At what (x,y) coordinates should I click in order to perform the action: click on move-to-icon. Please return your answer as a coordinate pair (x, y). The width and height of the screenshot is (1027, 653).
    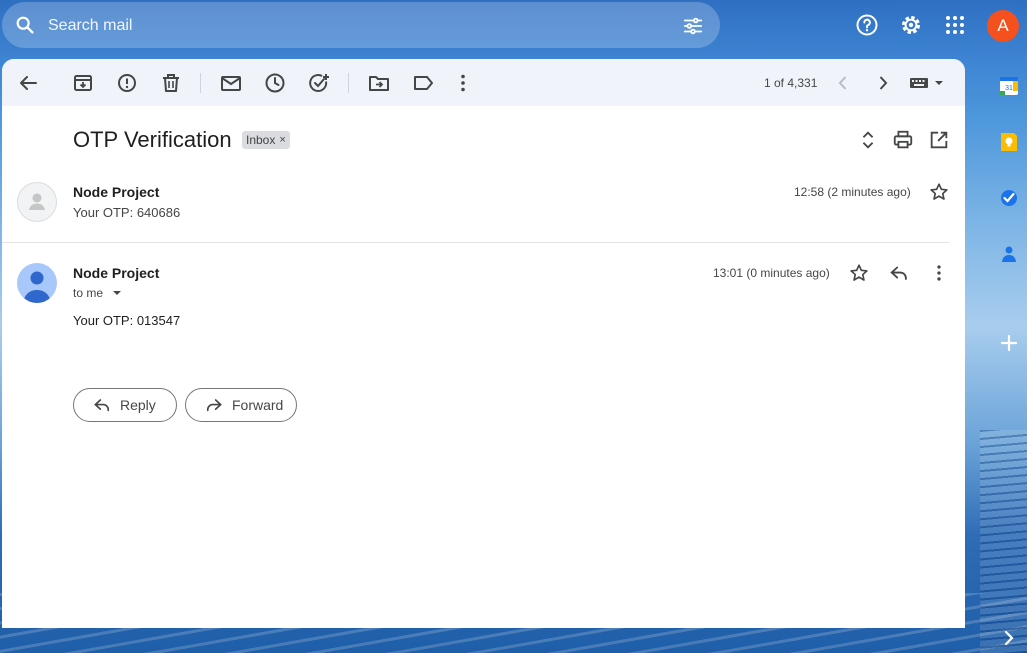
    Looking at the image, I should click on (379, 83).